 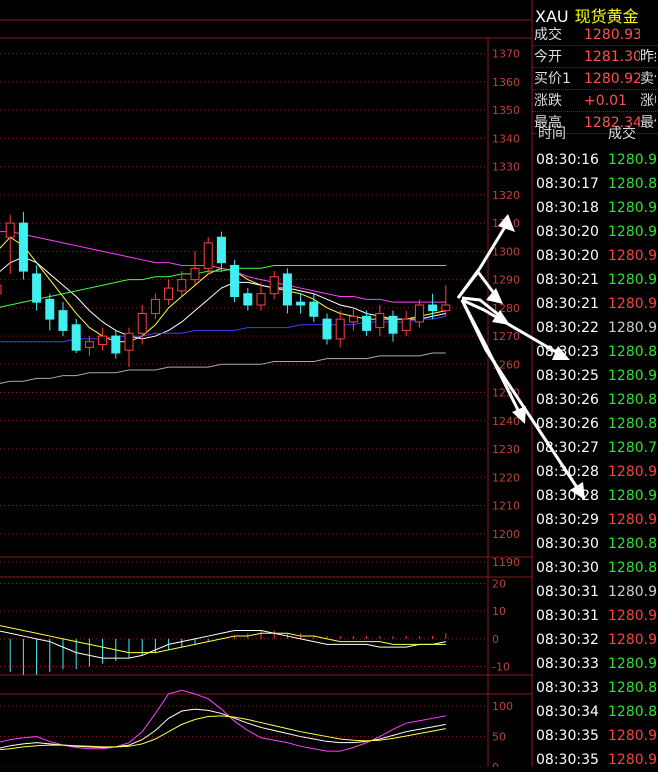 I want to click on ticks-header-price: 成交, so click(x=622, y=134).